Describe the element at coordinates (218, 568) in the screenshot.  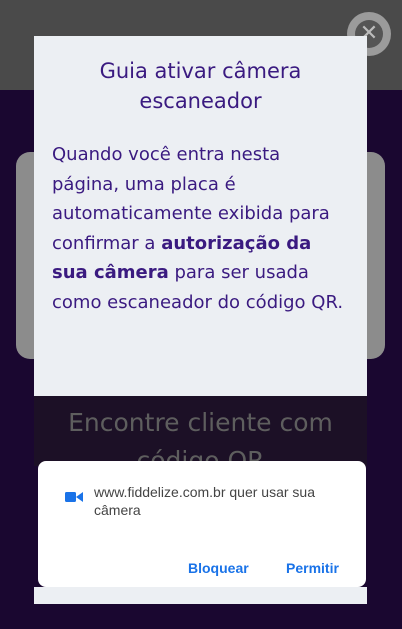
I see `block-button: Bloquear` at that location.